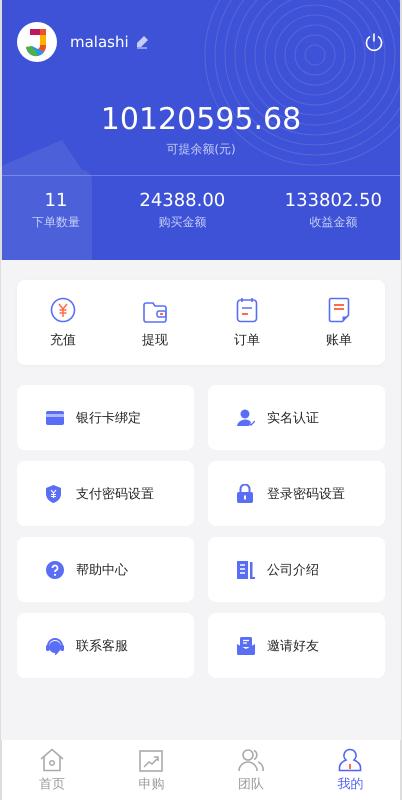 This screenshot has height=800, width=402. What do you see at coordinates (293, 418) in the screenshot?
I see `menu-label: 实名认证` at bounding box center [293, 418].